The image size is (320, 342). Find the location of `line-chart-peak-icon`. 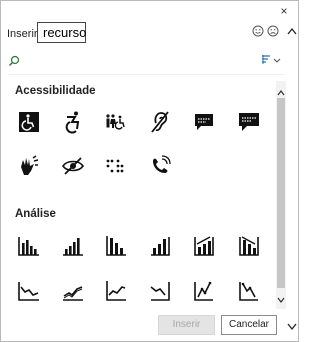

line-chart-peak-icon is located at coordinates (204, 291).